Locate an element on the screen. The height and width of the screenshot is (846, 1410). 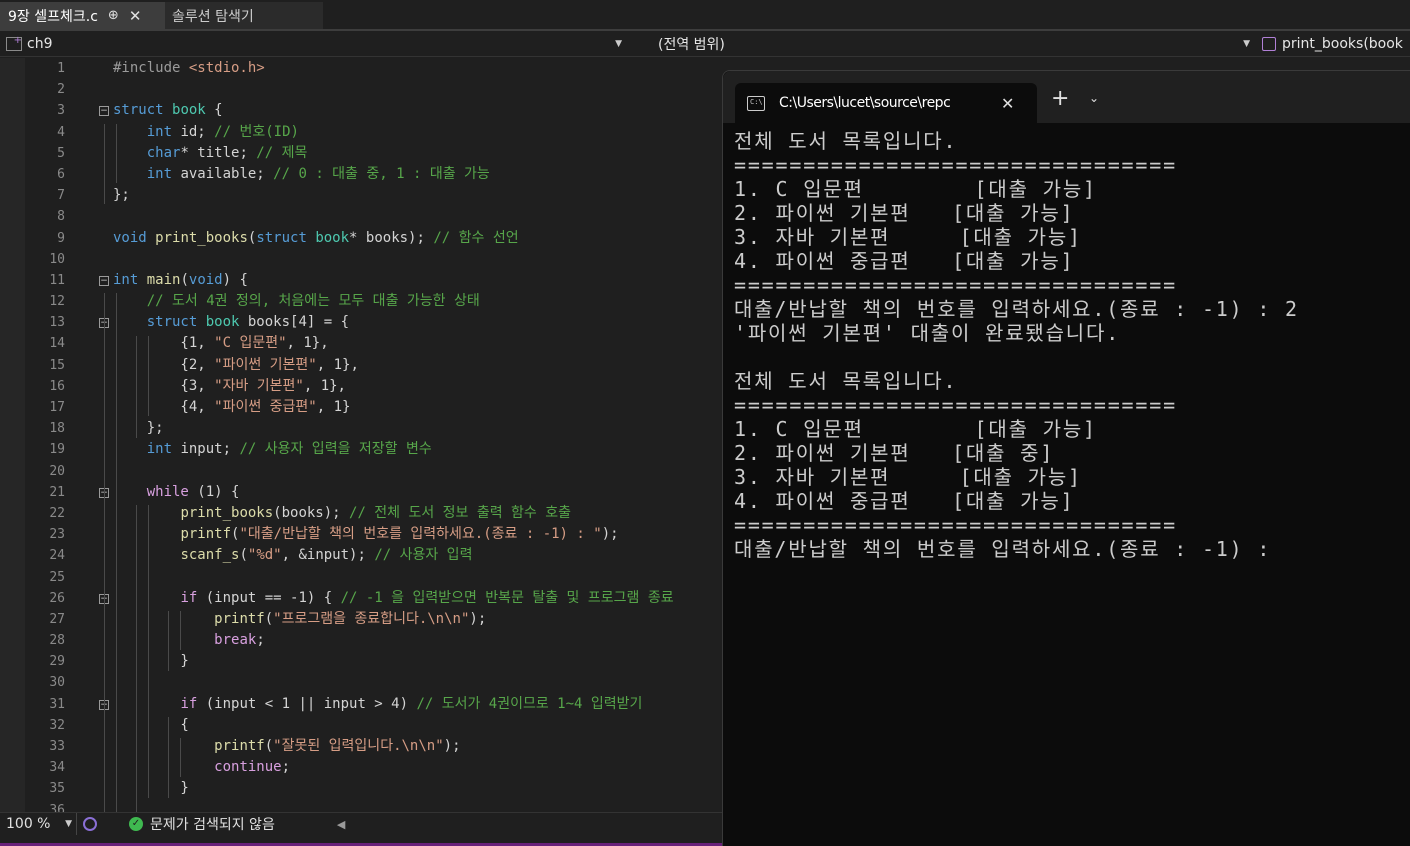
code-token: // 전체 도서 정보 출력 함수 호출 is located at coordinates (460, 512).